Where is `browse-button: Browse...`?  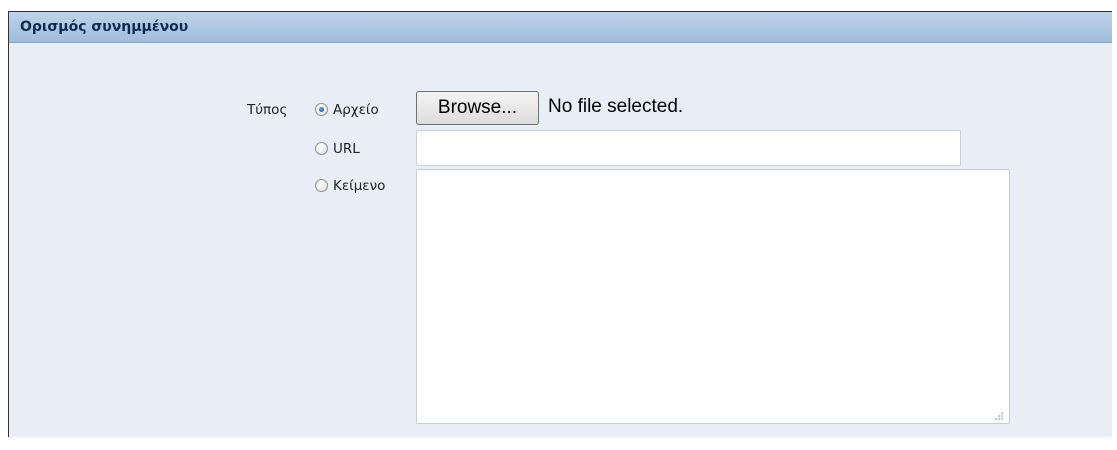
browse-button: Browse... is located at coordinates (477, 108).